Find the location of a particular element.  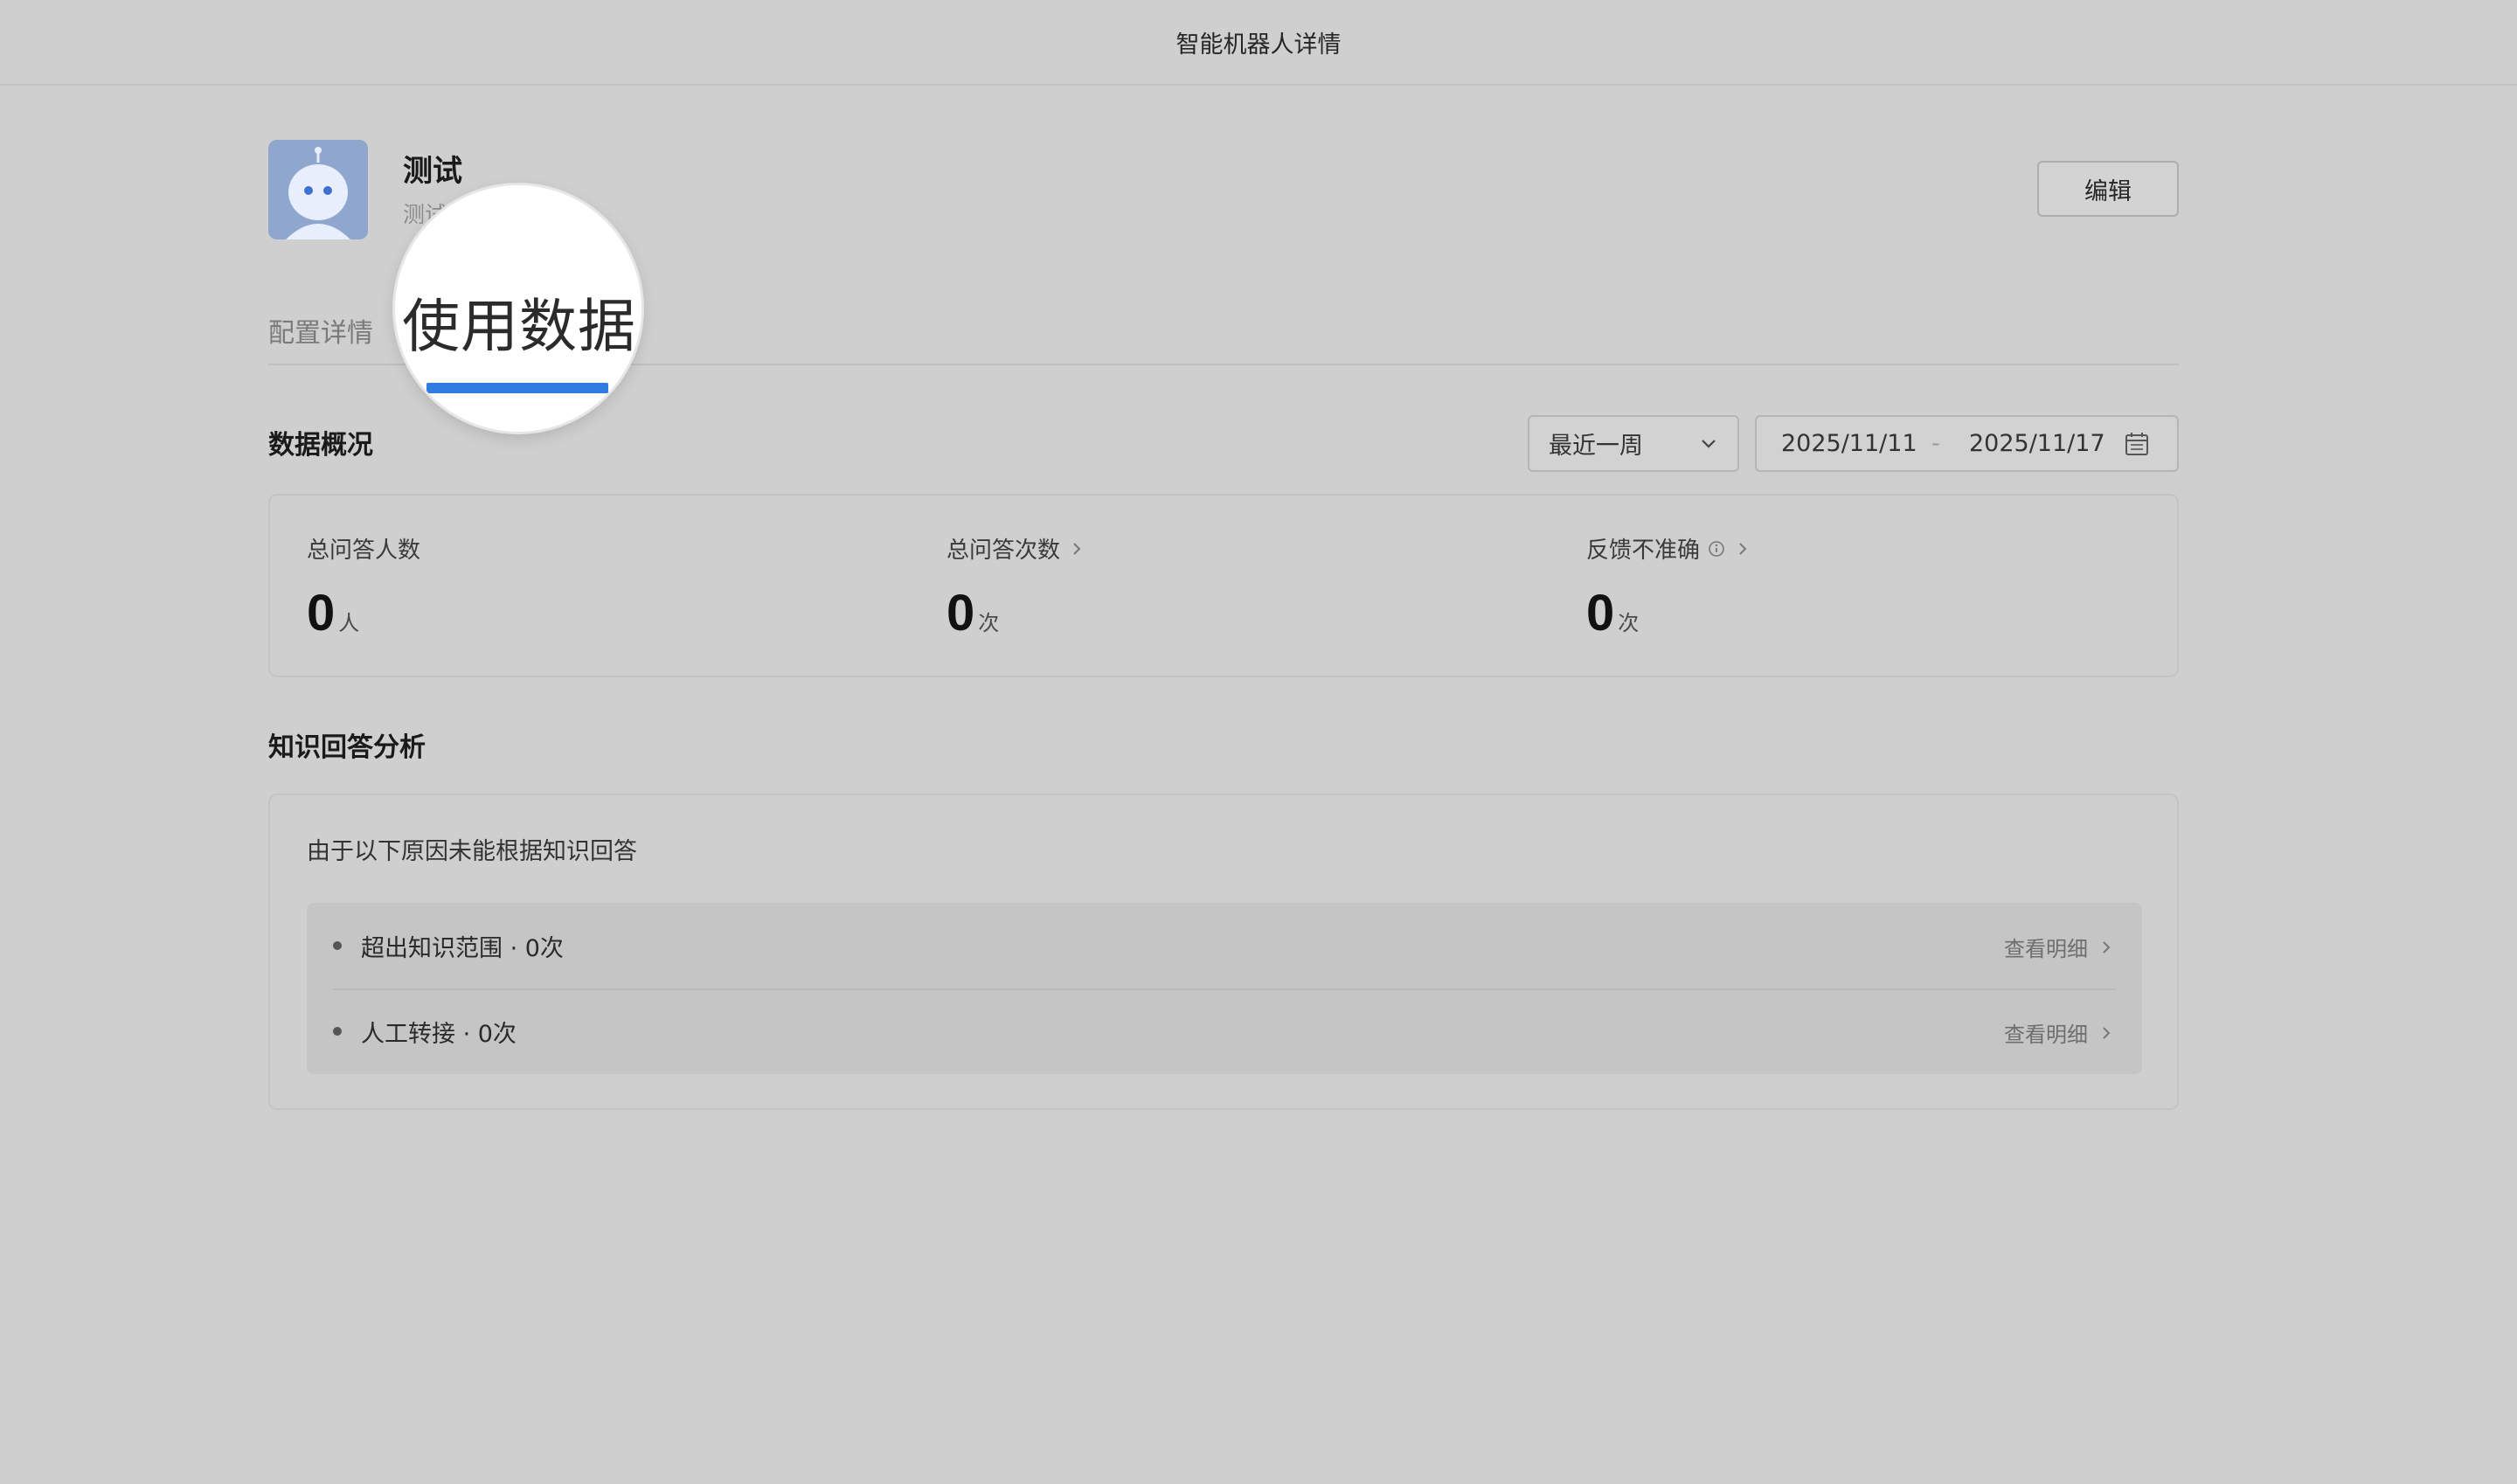

analysis-intro: 由于以下原因未能根据知识回答 is located at coordinates (472, 851).